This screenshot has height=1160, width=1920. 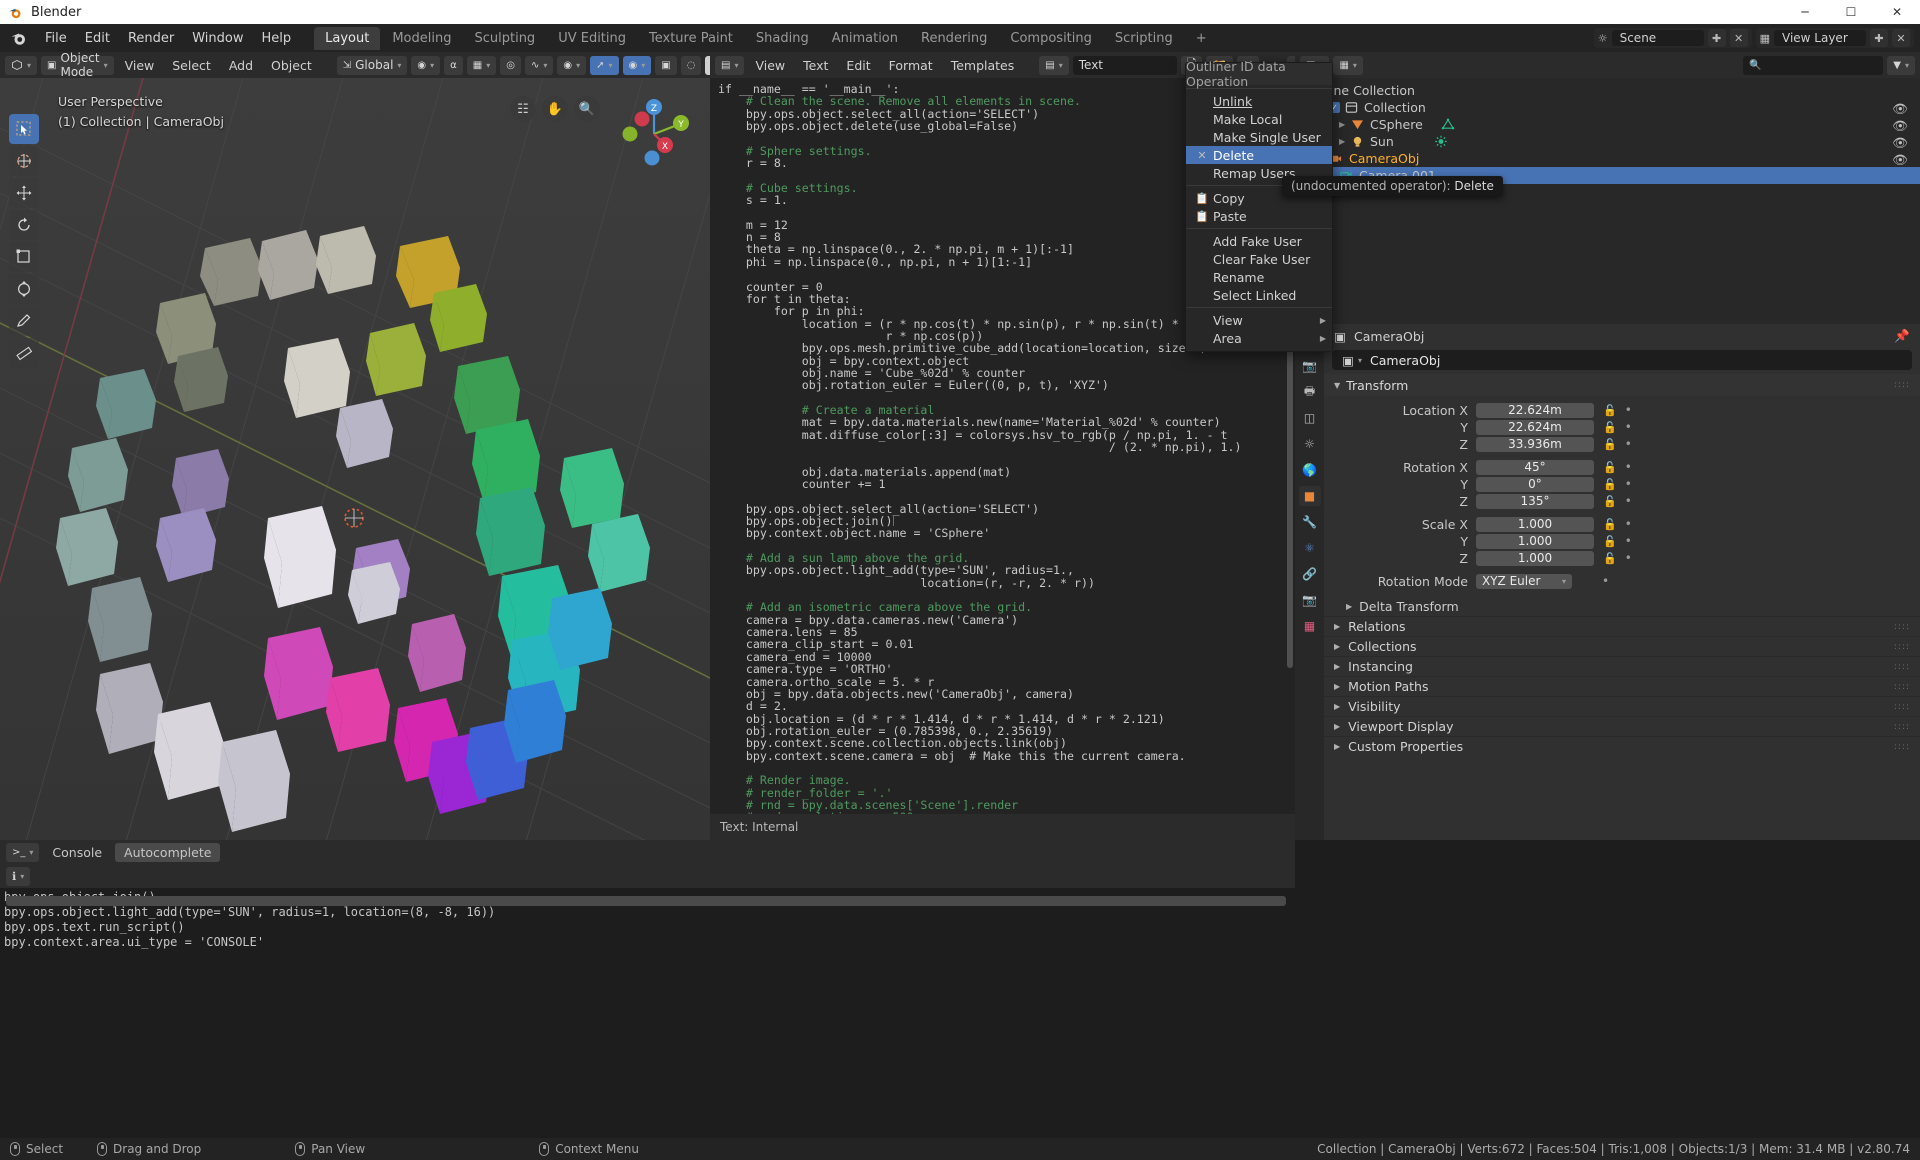 I want to click on outliner-search-field: 🔍, so click(x=1813, y=65).